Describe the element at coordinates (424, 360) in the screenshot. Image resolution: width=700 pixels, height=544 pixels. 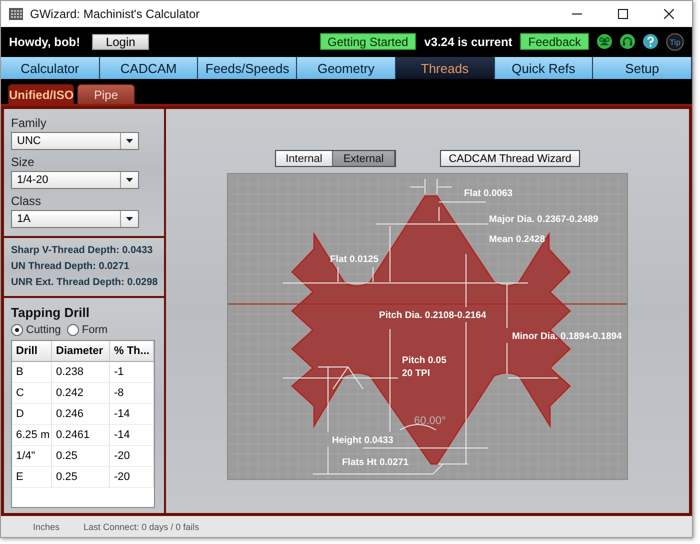
I see `dimension-label: Pitch 0.05` at that location.